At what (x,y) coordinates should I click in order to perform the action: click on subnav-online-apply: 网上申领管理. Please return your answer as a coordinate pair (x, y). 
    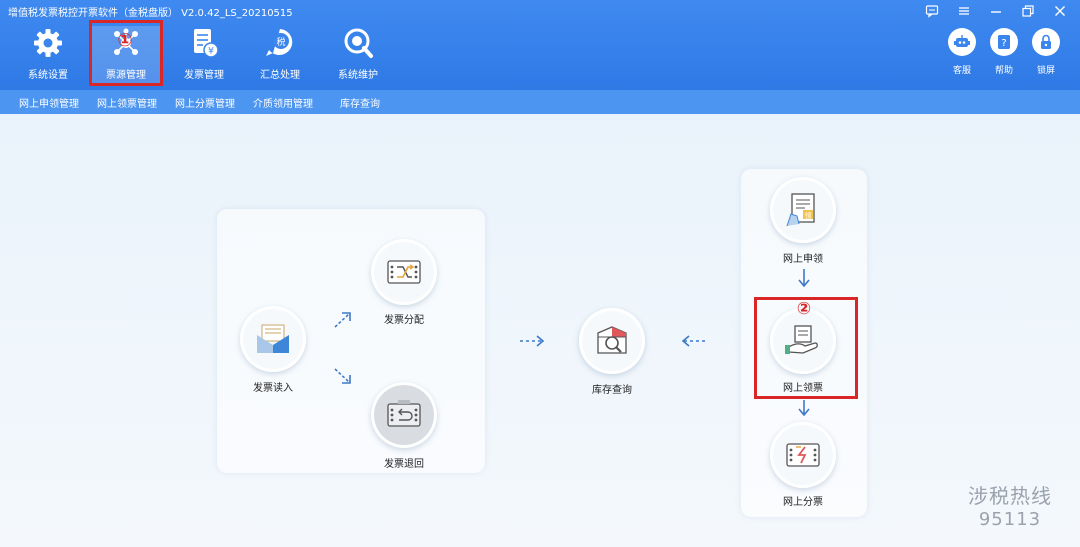
    Looking at the image, I should click on (49, 102).